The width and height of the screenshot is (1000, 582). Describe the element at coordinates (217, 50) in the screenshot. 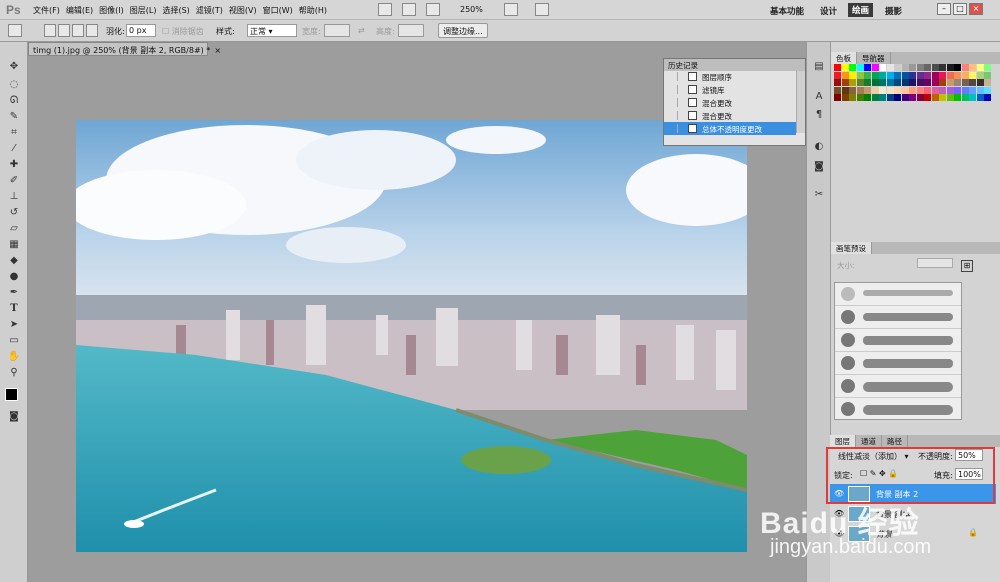

I see `close-document-icon: ×` at that location.